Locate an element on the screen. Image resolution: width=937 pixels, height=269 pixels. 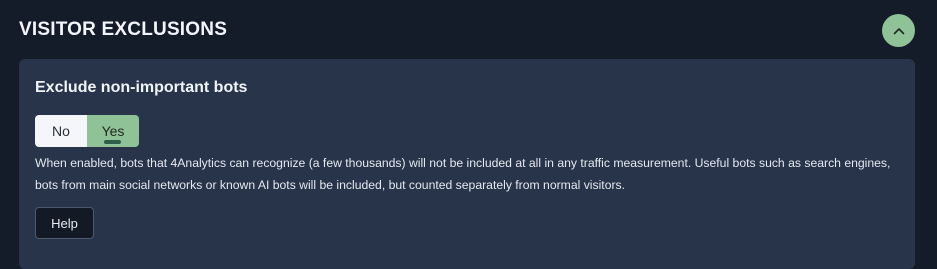
yes-no-toggle: No Yes is located at coordinates (87, 131).